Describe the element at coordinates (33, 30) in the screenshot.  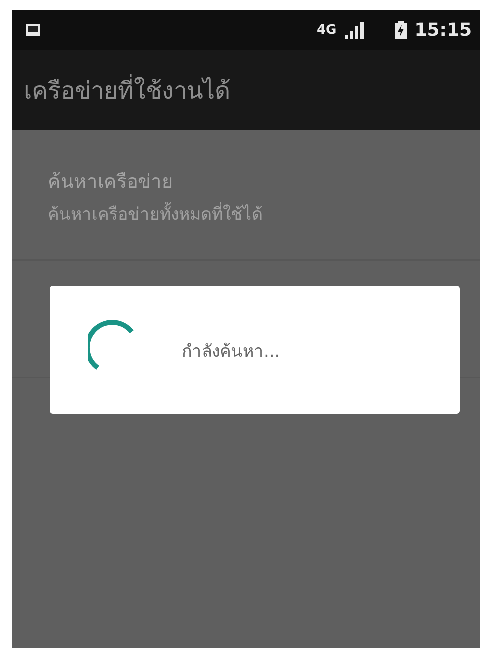
I see `image-notification-icon` at that location.